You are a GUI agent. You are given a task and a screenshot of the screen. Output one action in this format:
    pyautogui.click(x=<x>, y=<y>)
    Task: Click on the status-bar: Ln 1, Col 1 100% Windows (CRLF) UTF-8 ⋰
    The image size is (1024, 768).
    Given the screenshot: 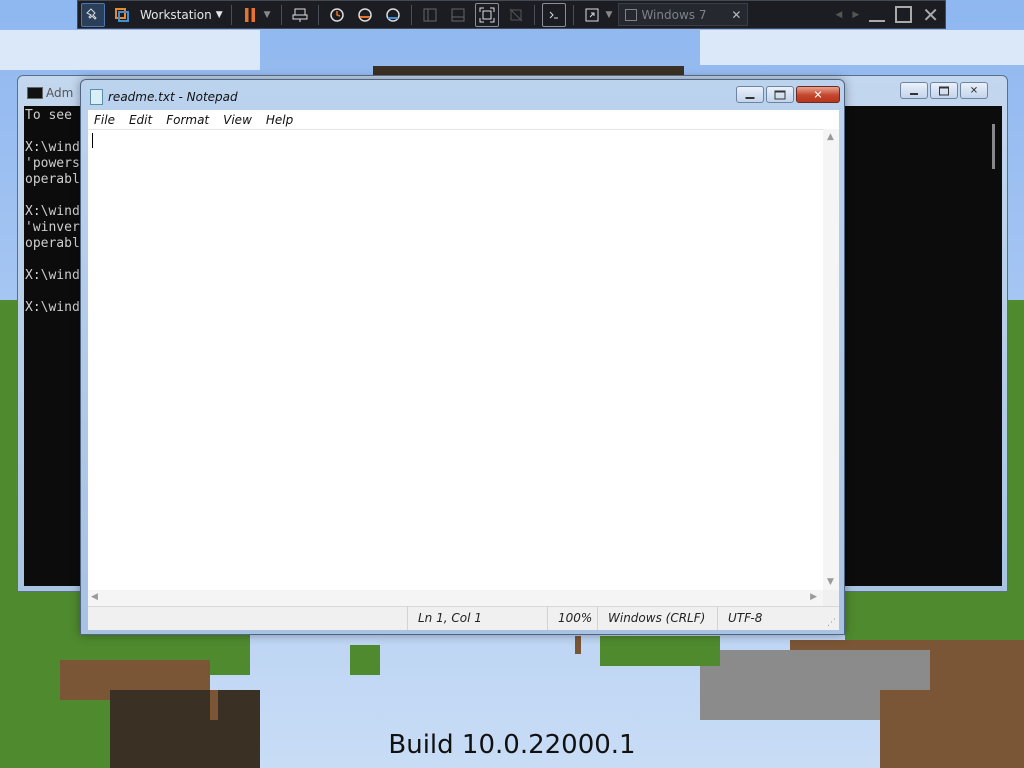 What is the action you would take?
    pyautogui.click(x=463, y=618)
    